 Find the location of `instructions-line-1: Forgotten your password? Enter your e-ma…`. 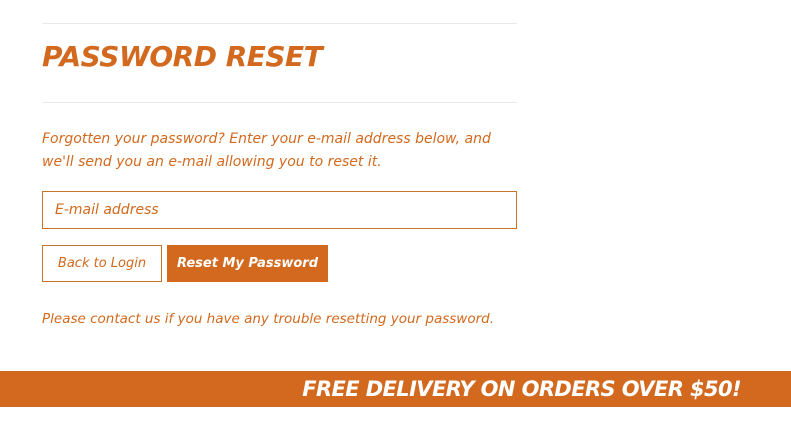

instructions-line-1: Forgotten your password? Enter your e-ma… is located at coordinates (266, 139).